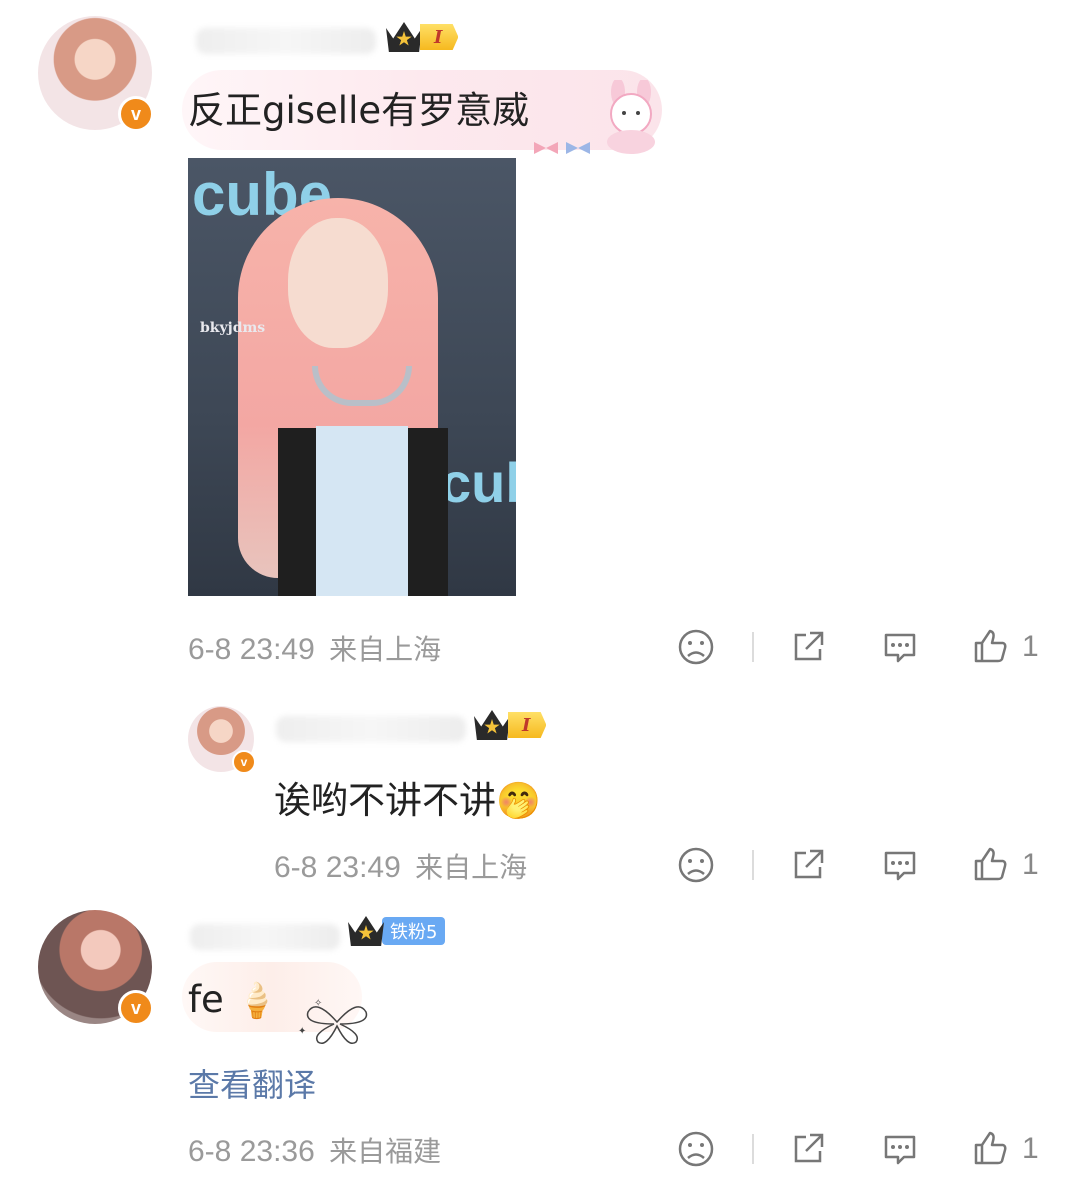  What do you see at coordinates (518, 801) in the screenshot?
I see `emoji: 🤭` at bounding box center [518, 801].